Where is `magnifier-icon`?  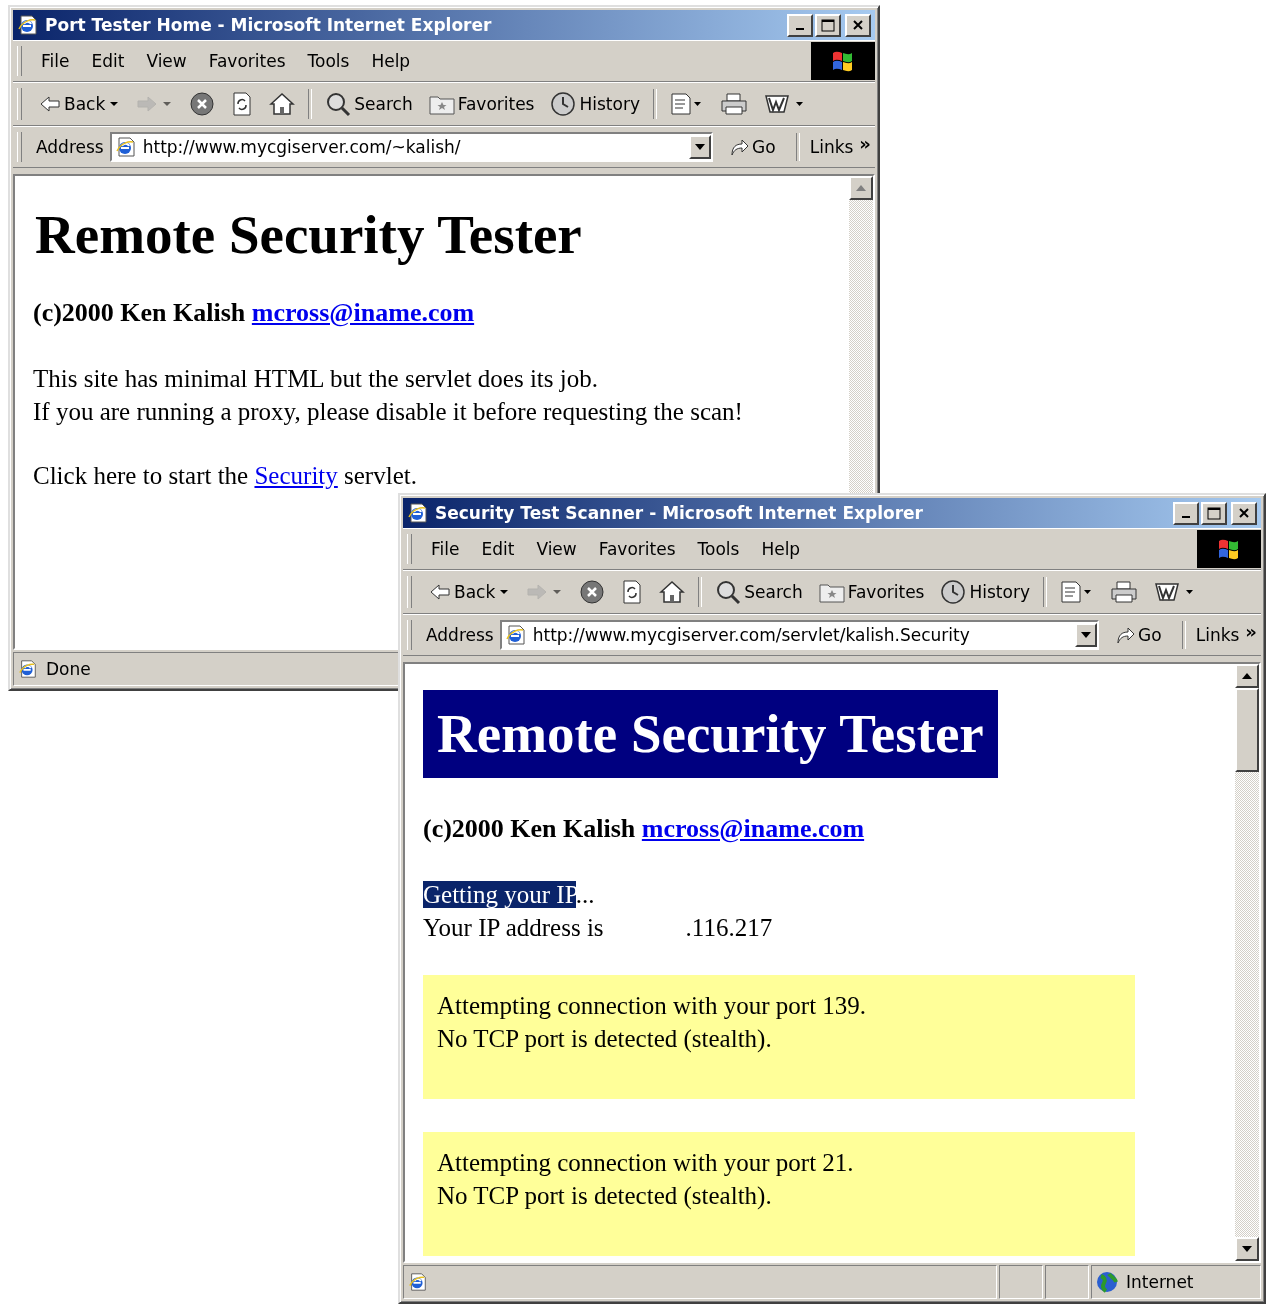 magnifier-icon is located at coordinates (338, 104).